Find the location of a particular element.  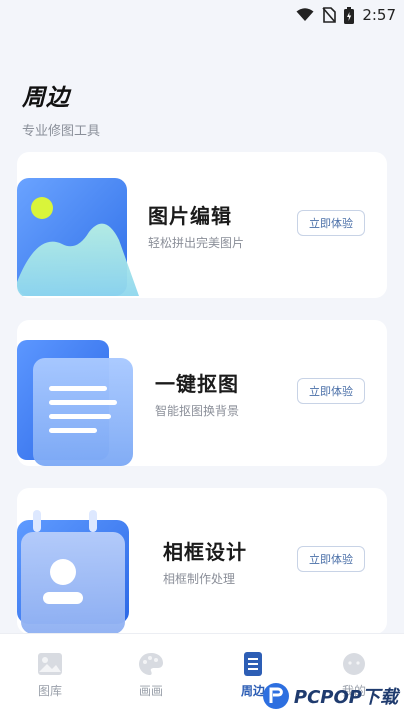

gallery-icon is located at coordinates (50, 664).